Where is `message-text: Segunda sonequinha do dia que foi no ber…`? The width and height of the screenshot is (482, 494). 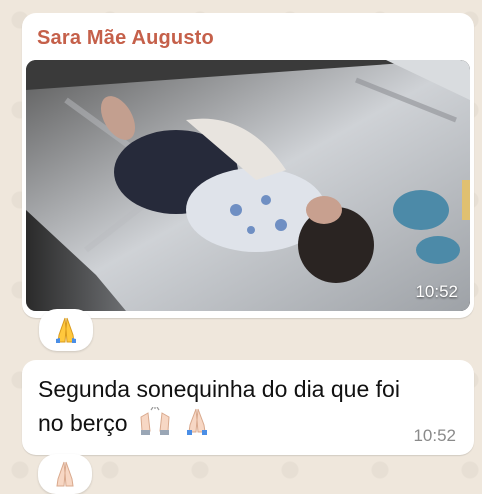
message-text: Segunda sonequinha do dia que foi no ber… is located at coordinates (219, 406).